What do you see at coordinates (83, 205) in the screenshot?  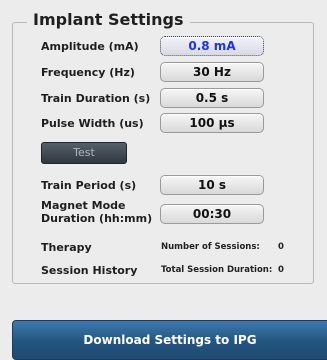 I see `magnet-mode-label-line1: Magnet Mode` at bounding box center [83, 205].